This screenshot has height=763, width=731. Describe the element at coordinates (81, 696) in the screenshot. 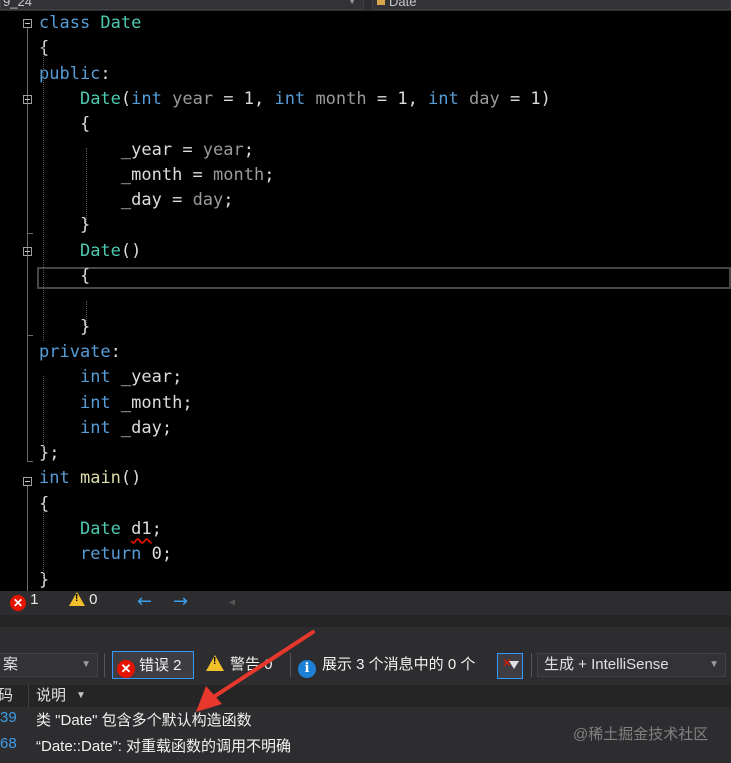

I see `sort-chevron-icon: ▼` at that location.